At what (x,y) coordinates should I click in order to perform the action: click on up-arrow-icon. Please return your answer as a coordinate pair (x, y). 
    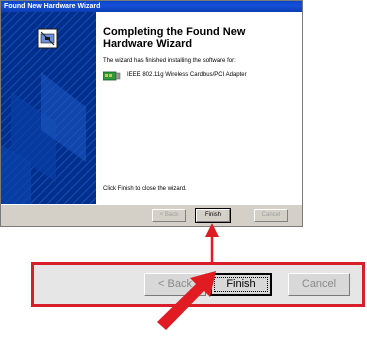
    Looking at the image, I should click on (212, 243).